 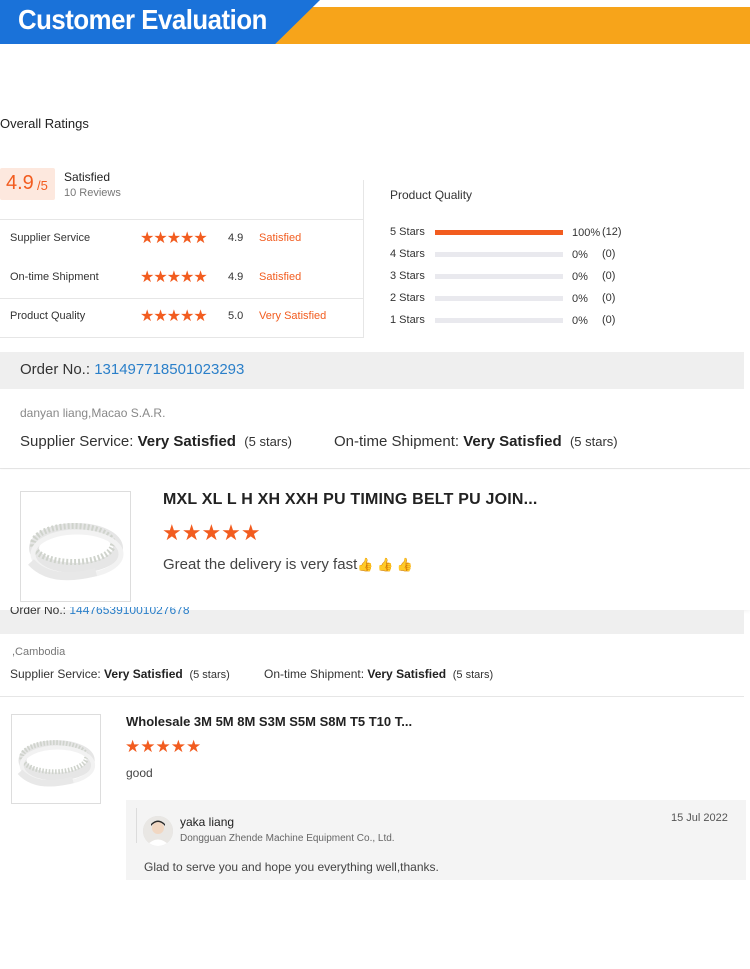 I want to click on rating-row-supplier-service: Supplier Service ★★★★★ 4.9 Satisfied, so click(x=181, y=239).